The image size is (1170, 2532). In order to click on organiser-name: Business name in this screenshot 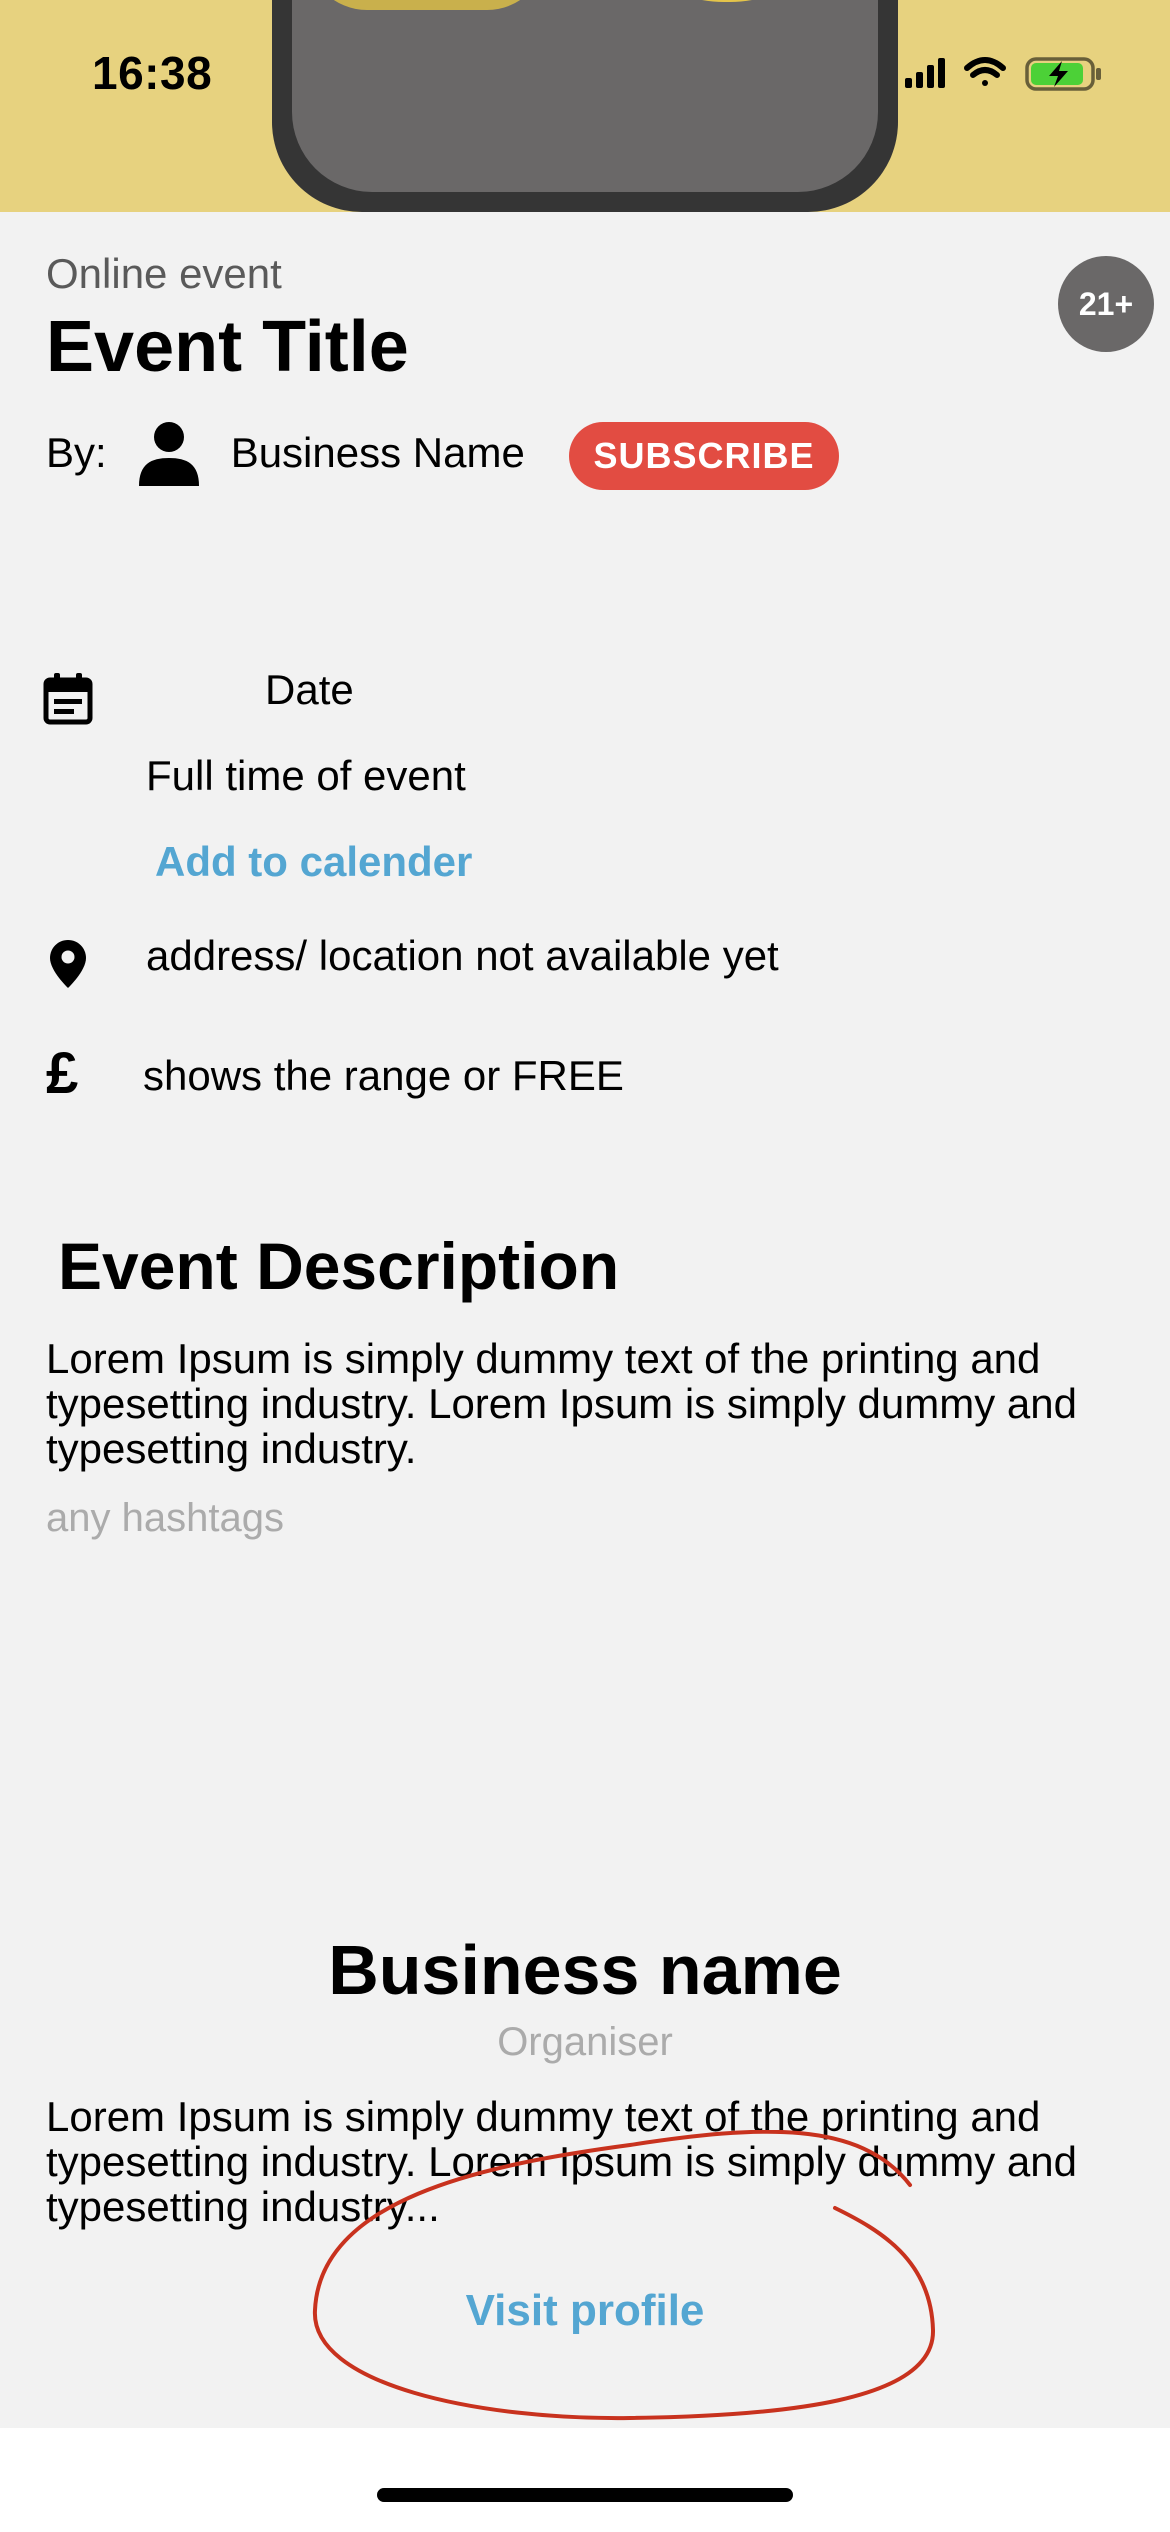, I will do `click(585, 1970)`.